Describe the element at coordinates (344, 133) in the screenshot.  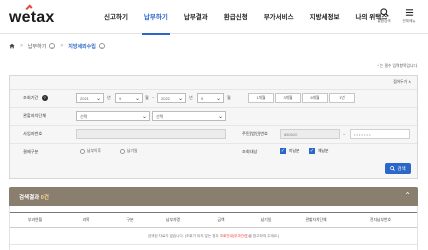
I see `resident-dash: –` at that location.